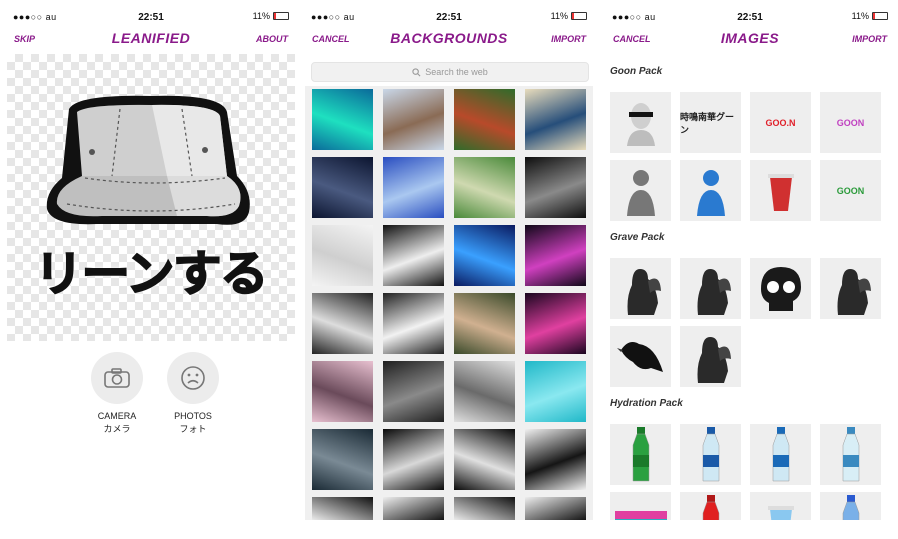 The width and height of the screenshot is (898, 539). What do you see at coordinates (780, 190) in the screenshot?
I see `sticker-drink-cup` at bounding box center [780, 190].